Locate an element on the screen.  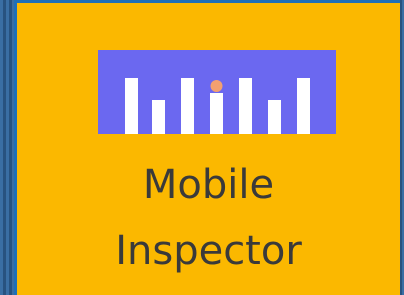
tile-title-line-1: Mobile is located at coordinates (208, 185).